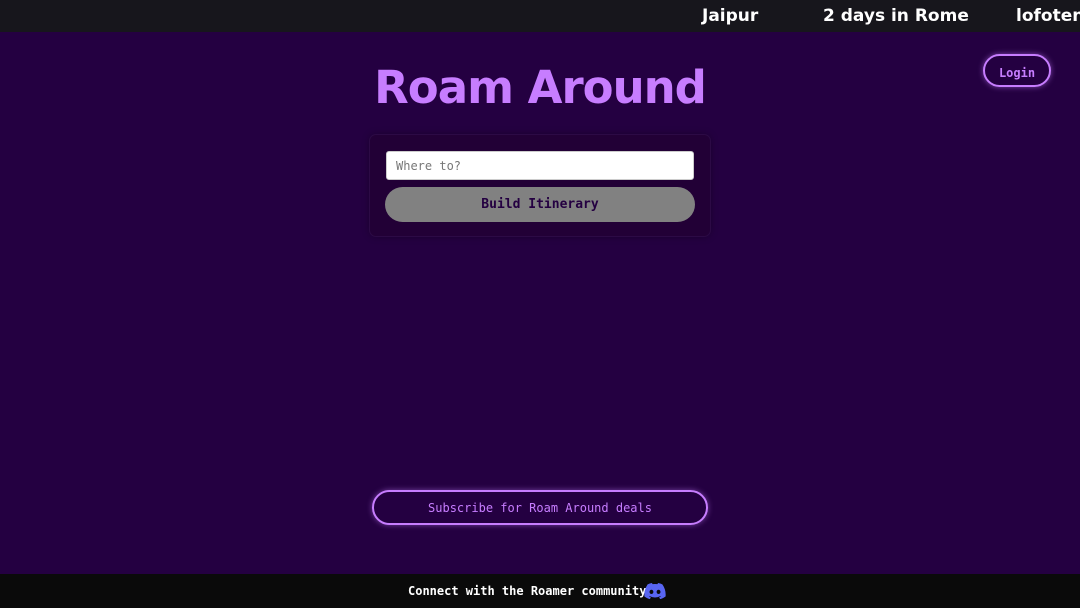 The image size is (1080, 608). What do you see at coordinates (896, 16) in the screenshot?
I see `ticker-item-rome: 2 days in Rome` at bounding box center [896, 16].